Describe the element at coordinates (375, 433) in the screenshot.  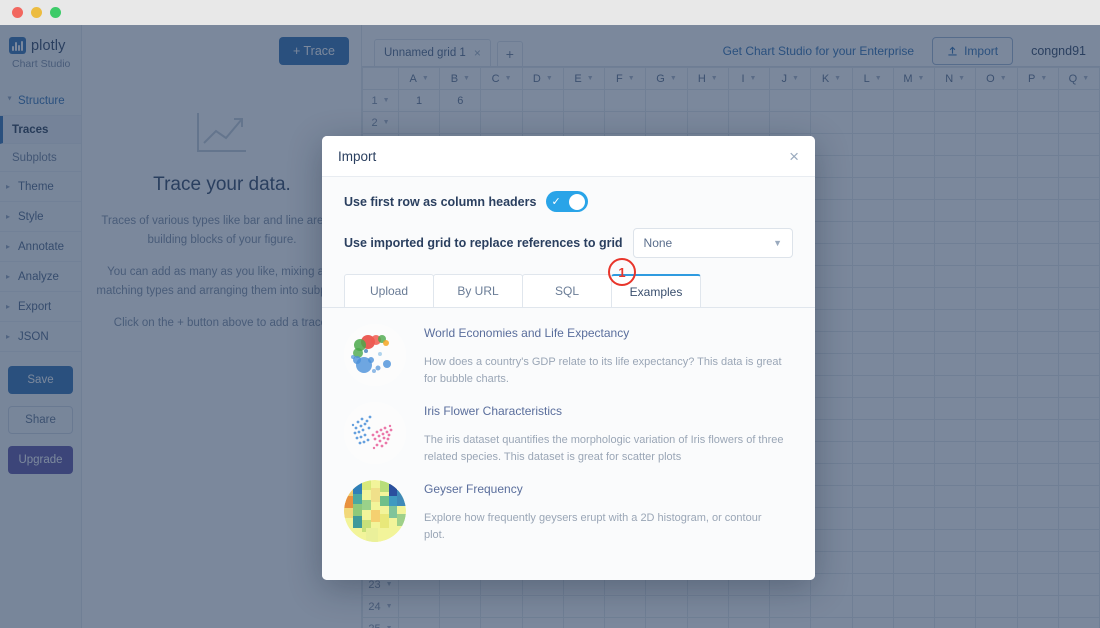
I see `scatter-plot-thumbnail` at that location.